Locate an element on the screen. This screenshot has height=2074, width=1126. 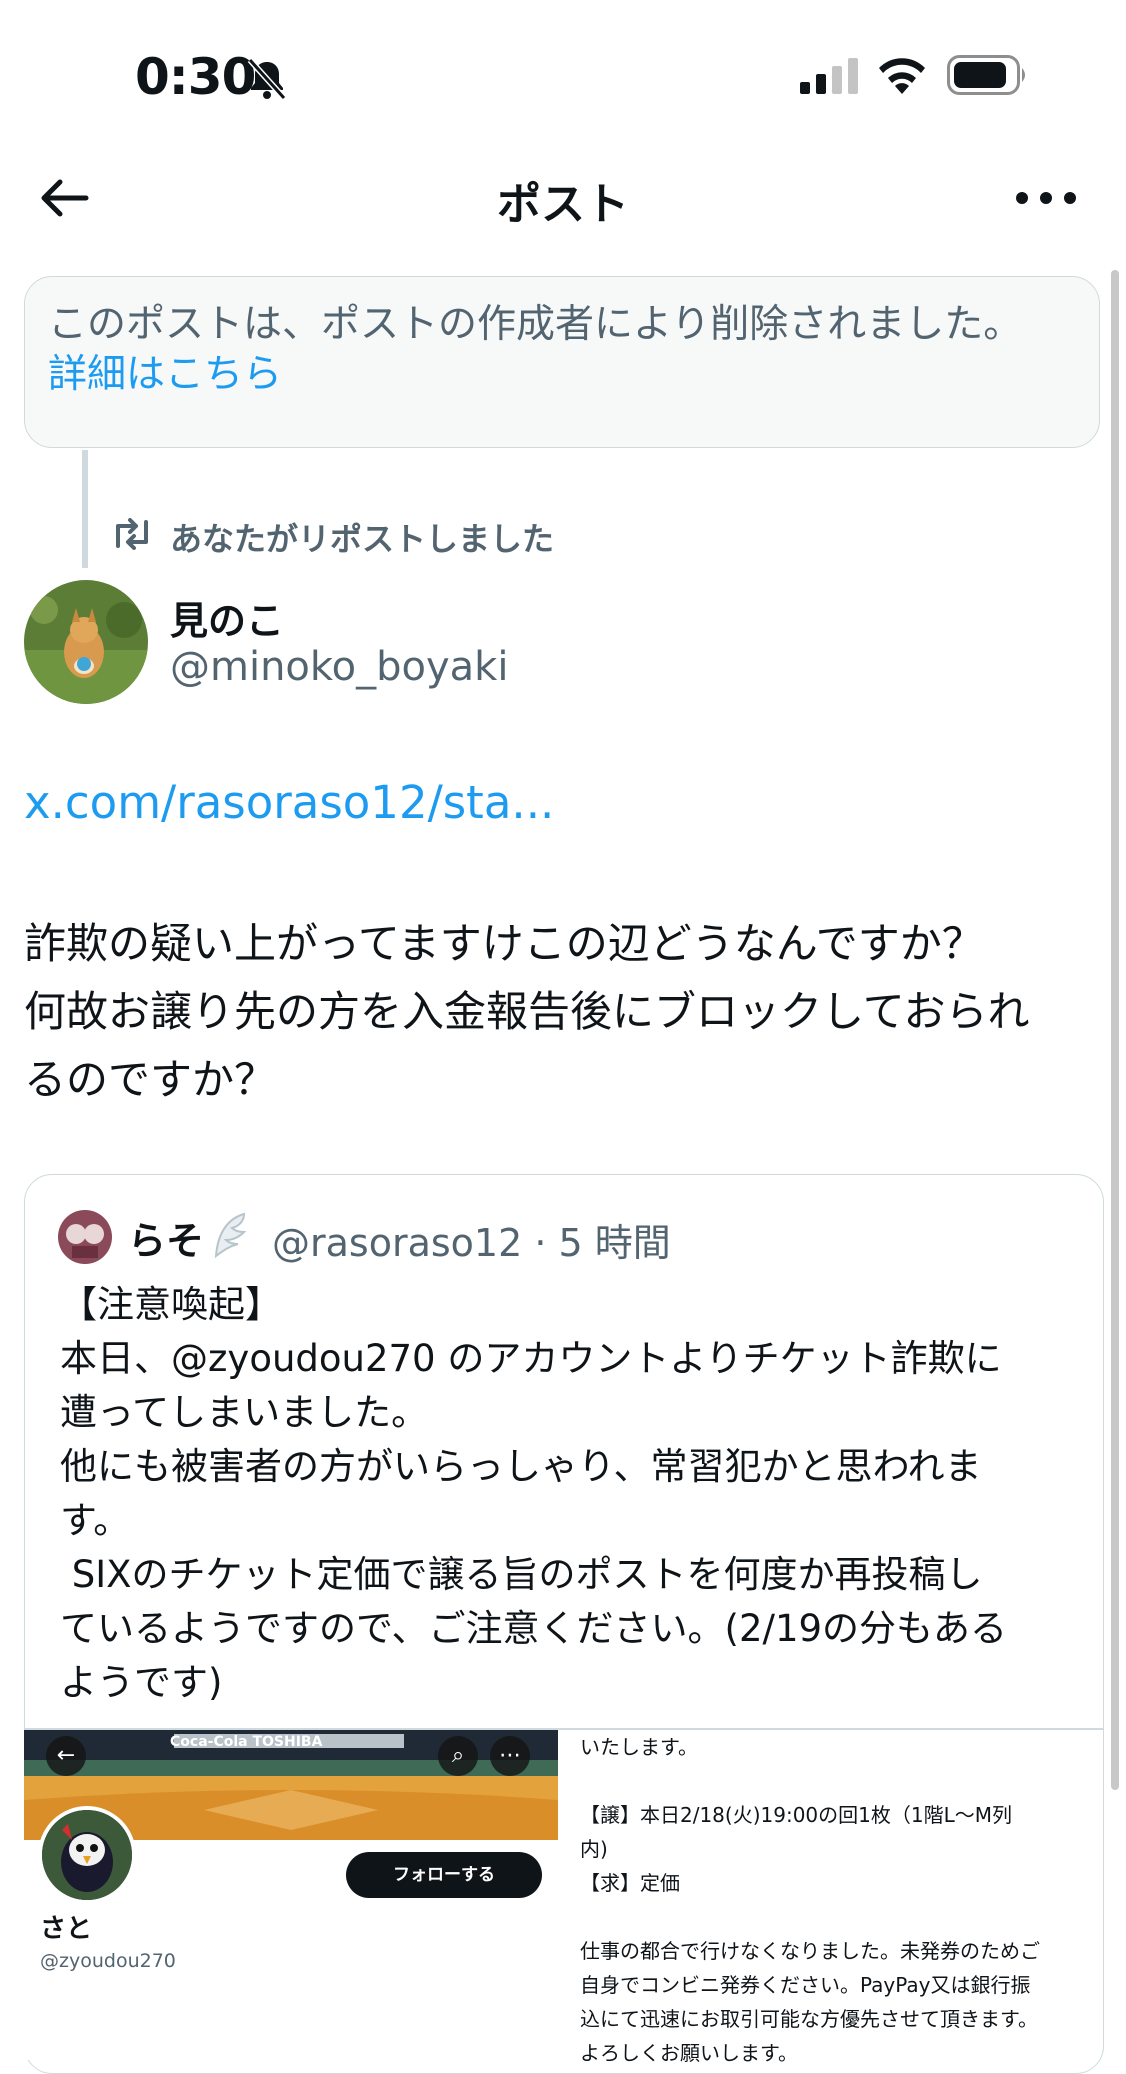
more-icon: ⋯ is located at coordinates (510, 1756).